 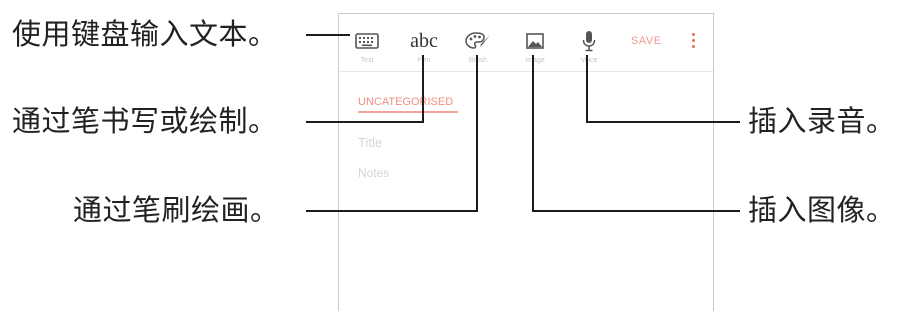 What do you see at coordinates (408, 112) in the screenshot?
I see `category-underline` at bounding box center [408, 112].